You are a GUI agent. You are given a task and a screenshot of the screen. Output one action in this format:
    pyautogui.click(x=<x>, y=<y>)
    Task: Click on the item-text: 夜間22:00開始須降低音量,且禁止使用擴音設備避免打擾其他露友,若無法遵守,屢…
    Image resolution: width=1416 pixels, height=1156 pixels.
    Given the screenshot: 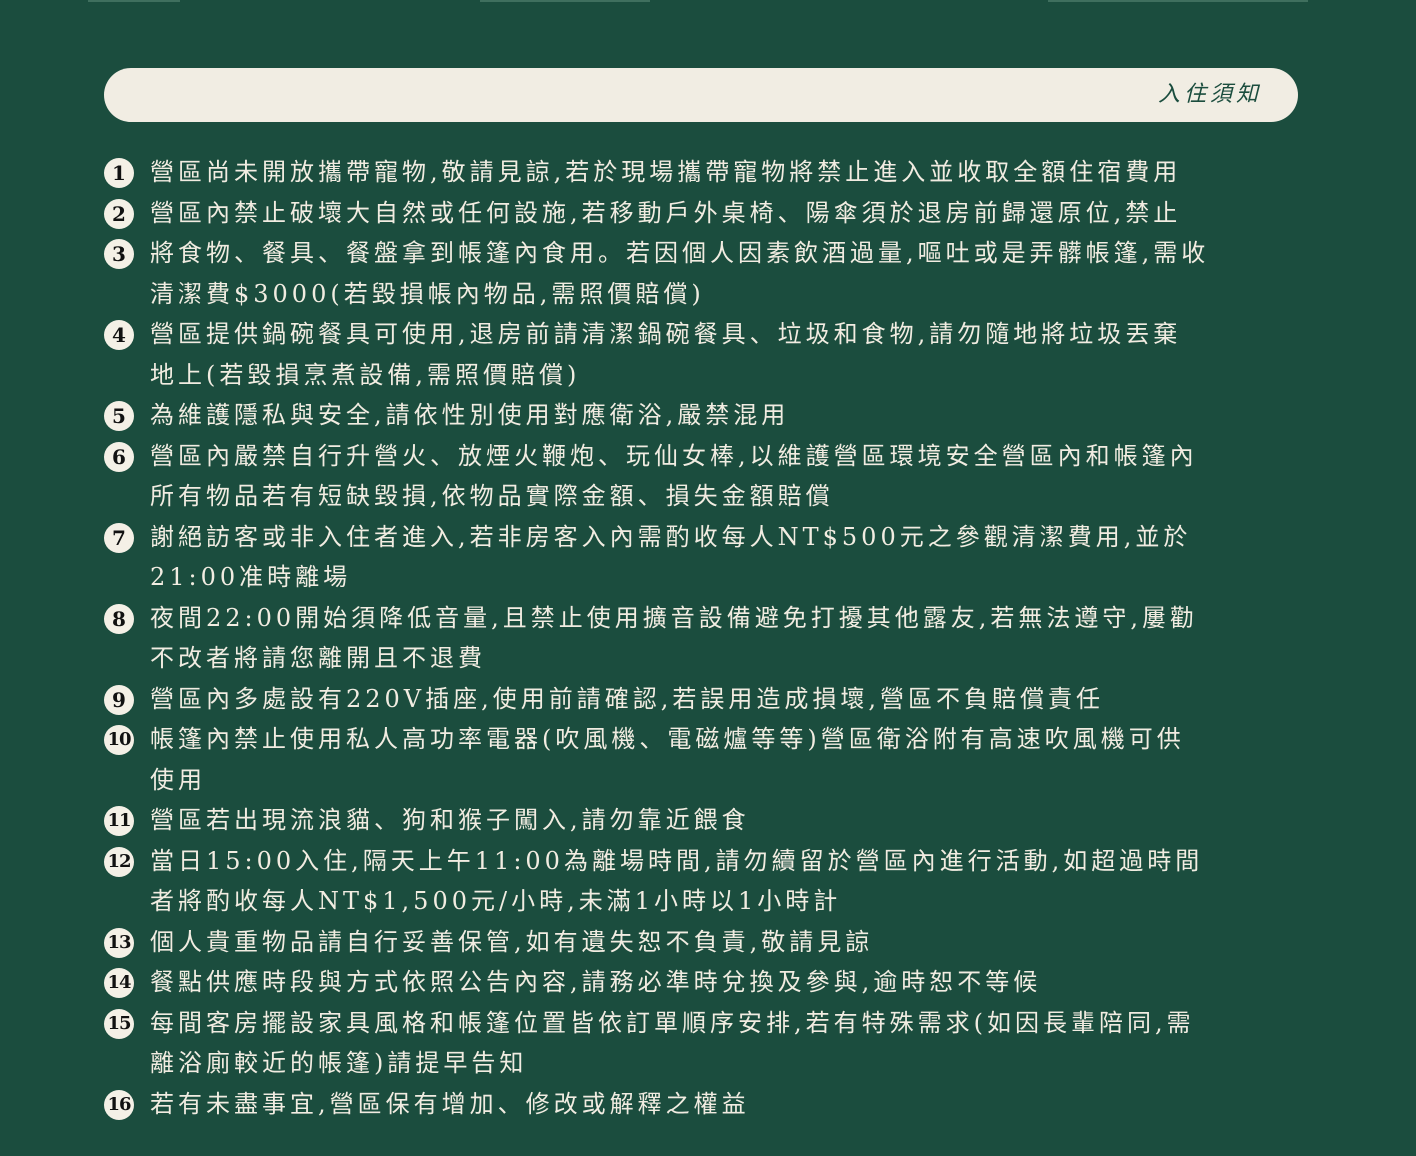 What is the action you would take?
    pyautogui.click(x=674, y=617)
    